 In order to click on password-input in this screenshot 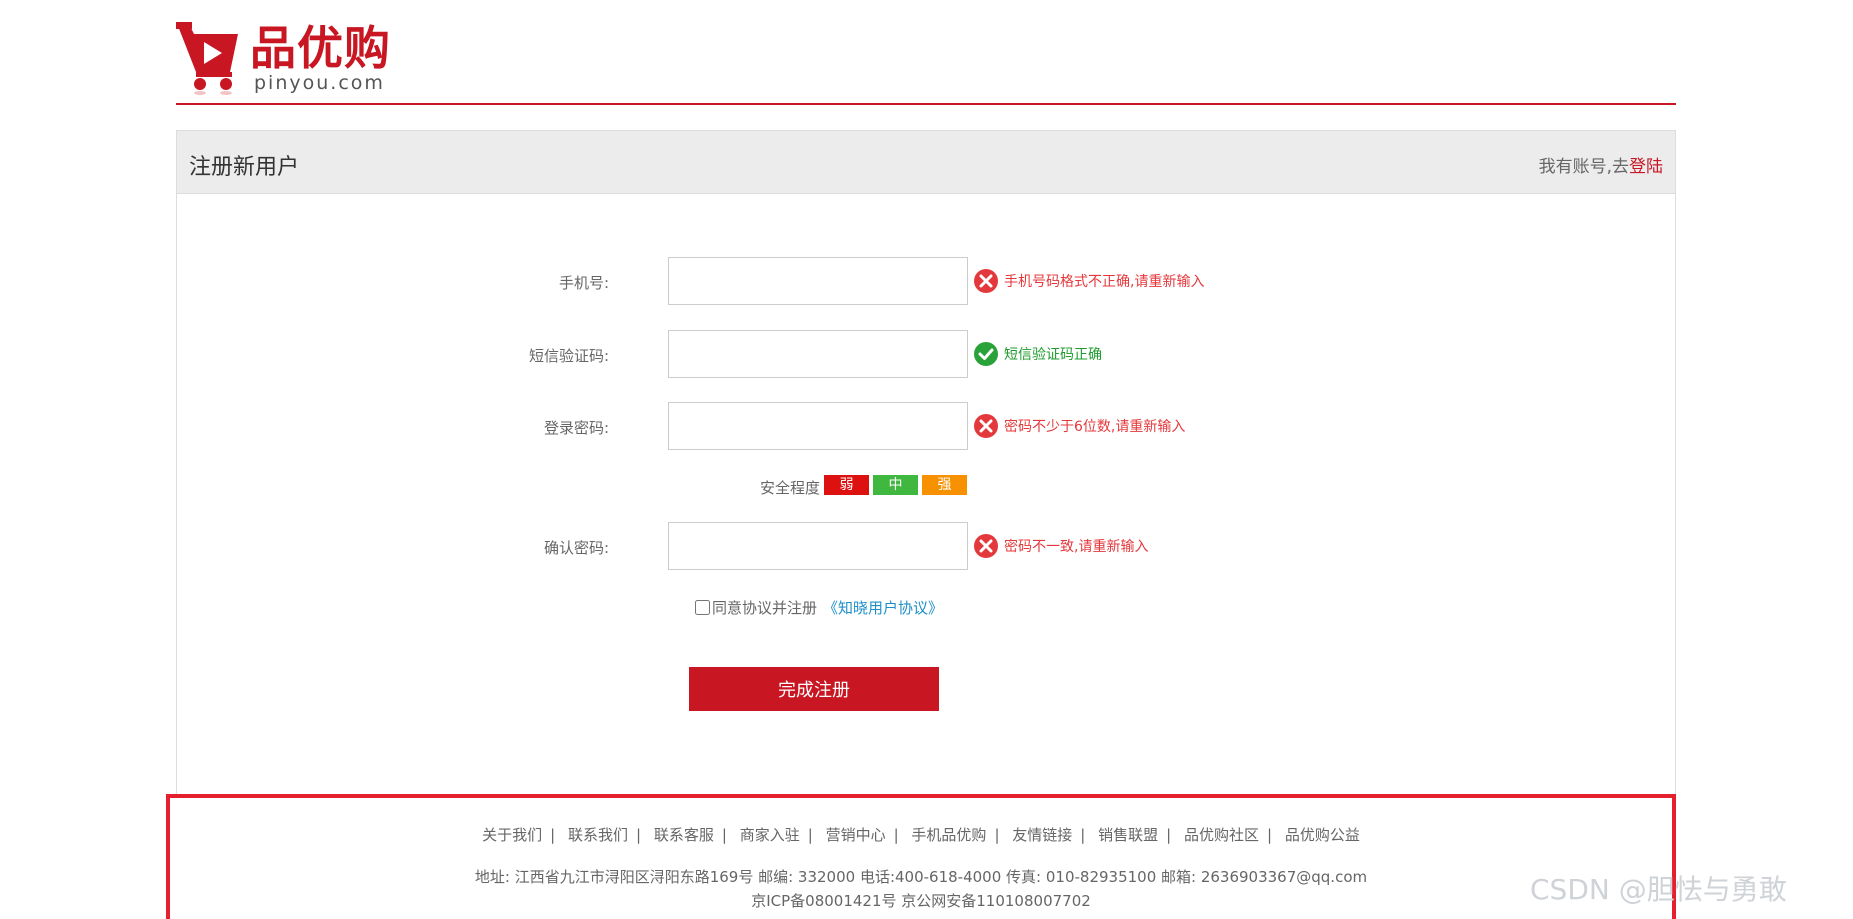, I will do `click(818, 426)`.